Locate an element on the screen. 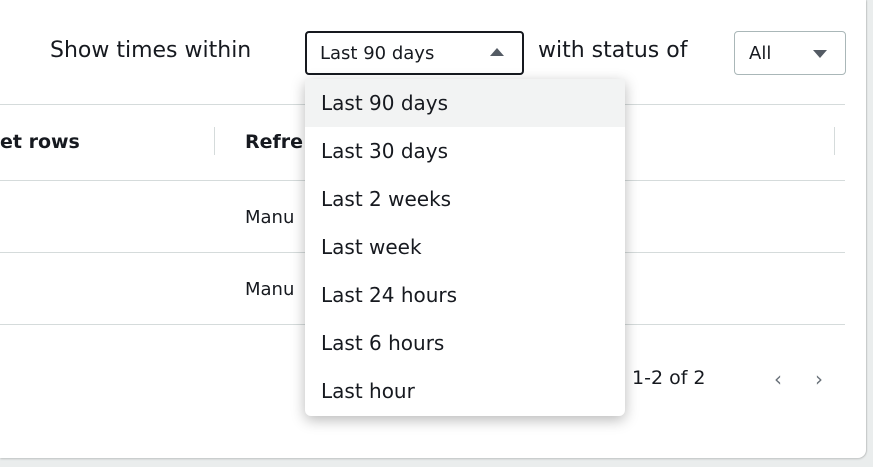 Image resolution: width=873 pixels, height=467 pixels. status-select: All is located at coordinates (790, 53).